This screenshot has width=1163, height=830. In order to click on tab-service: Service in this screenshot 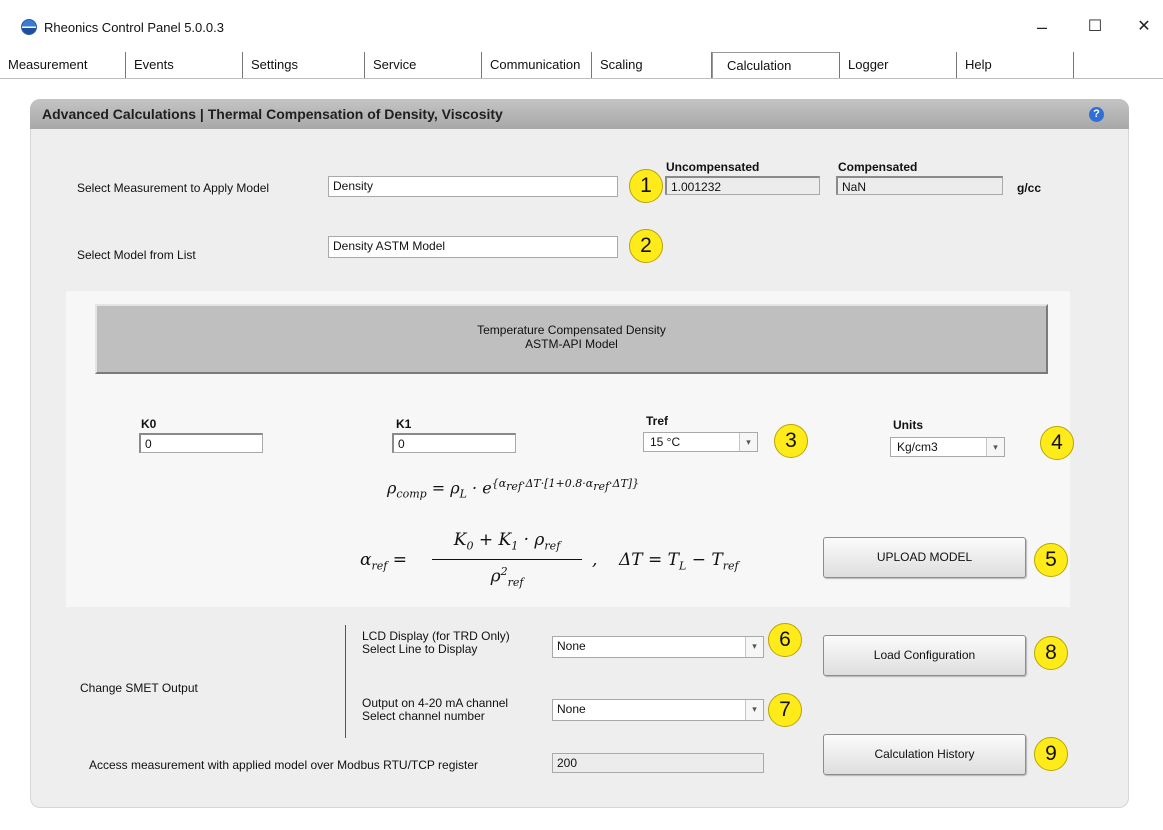, I will do `click(423, 65)`.